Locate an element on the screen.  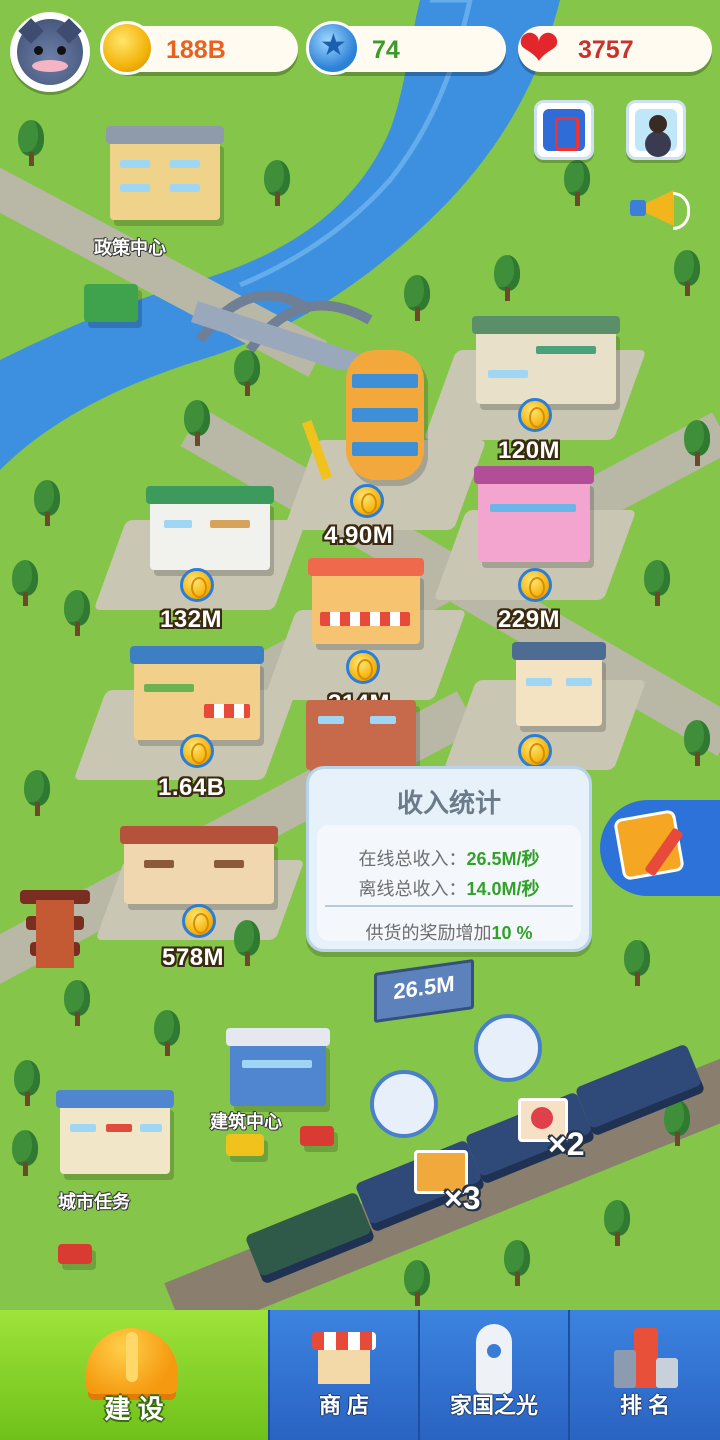
tab-ranking: 排 名 is located at coordinates (645, 1375).